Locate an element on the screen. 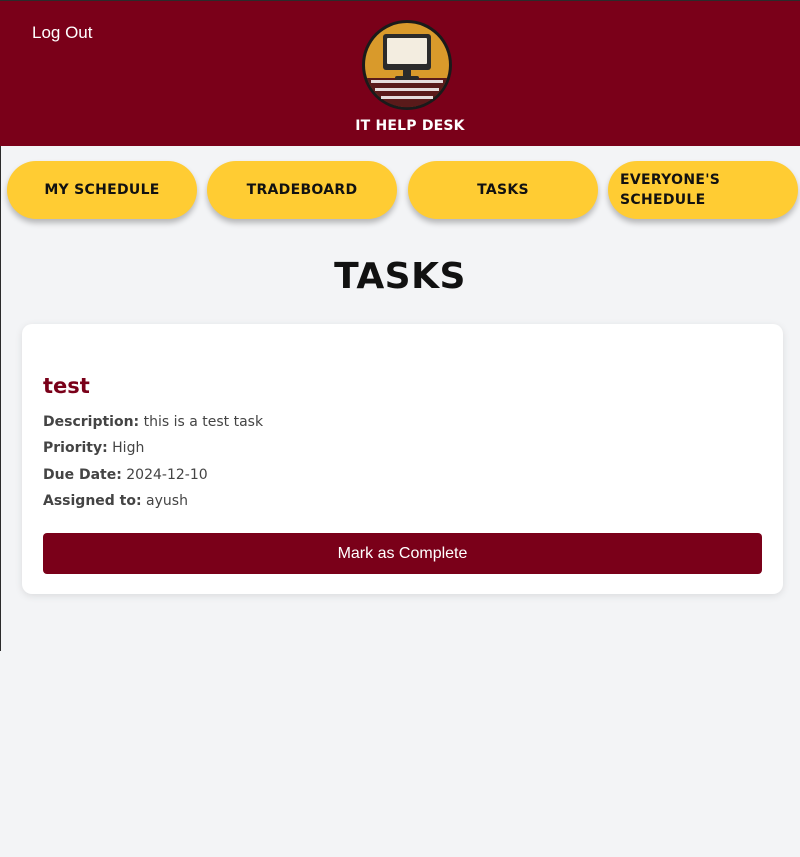 The width and height of the screenshot is (800, 857). due-date-value: 2024-12-10 is located at coordinates (167, 475).